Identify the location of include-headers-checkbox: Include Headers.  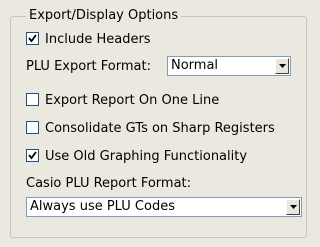
(88, 39).